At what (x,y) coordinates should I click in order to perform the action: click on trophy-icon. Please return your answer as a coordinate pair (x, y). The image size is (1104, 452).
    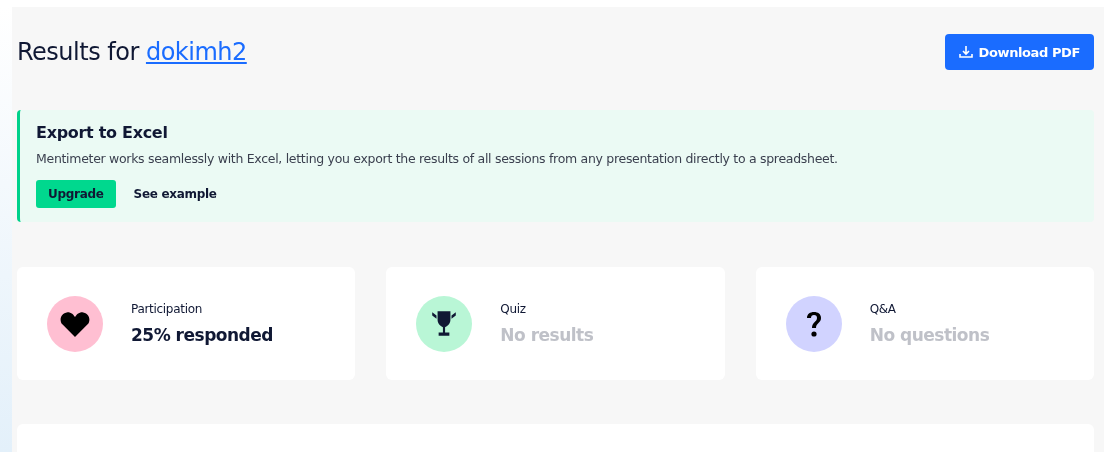
    Looking at the image, I should click on (444, 323).